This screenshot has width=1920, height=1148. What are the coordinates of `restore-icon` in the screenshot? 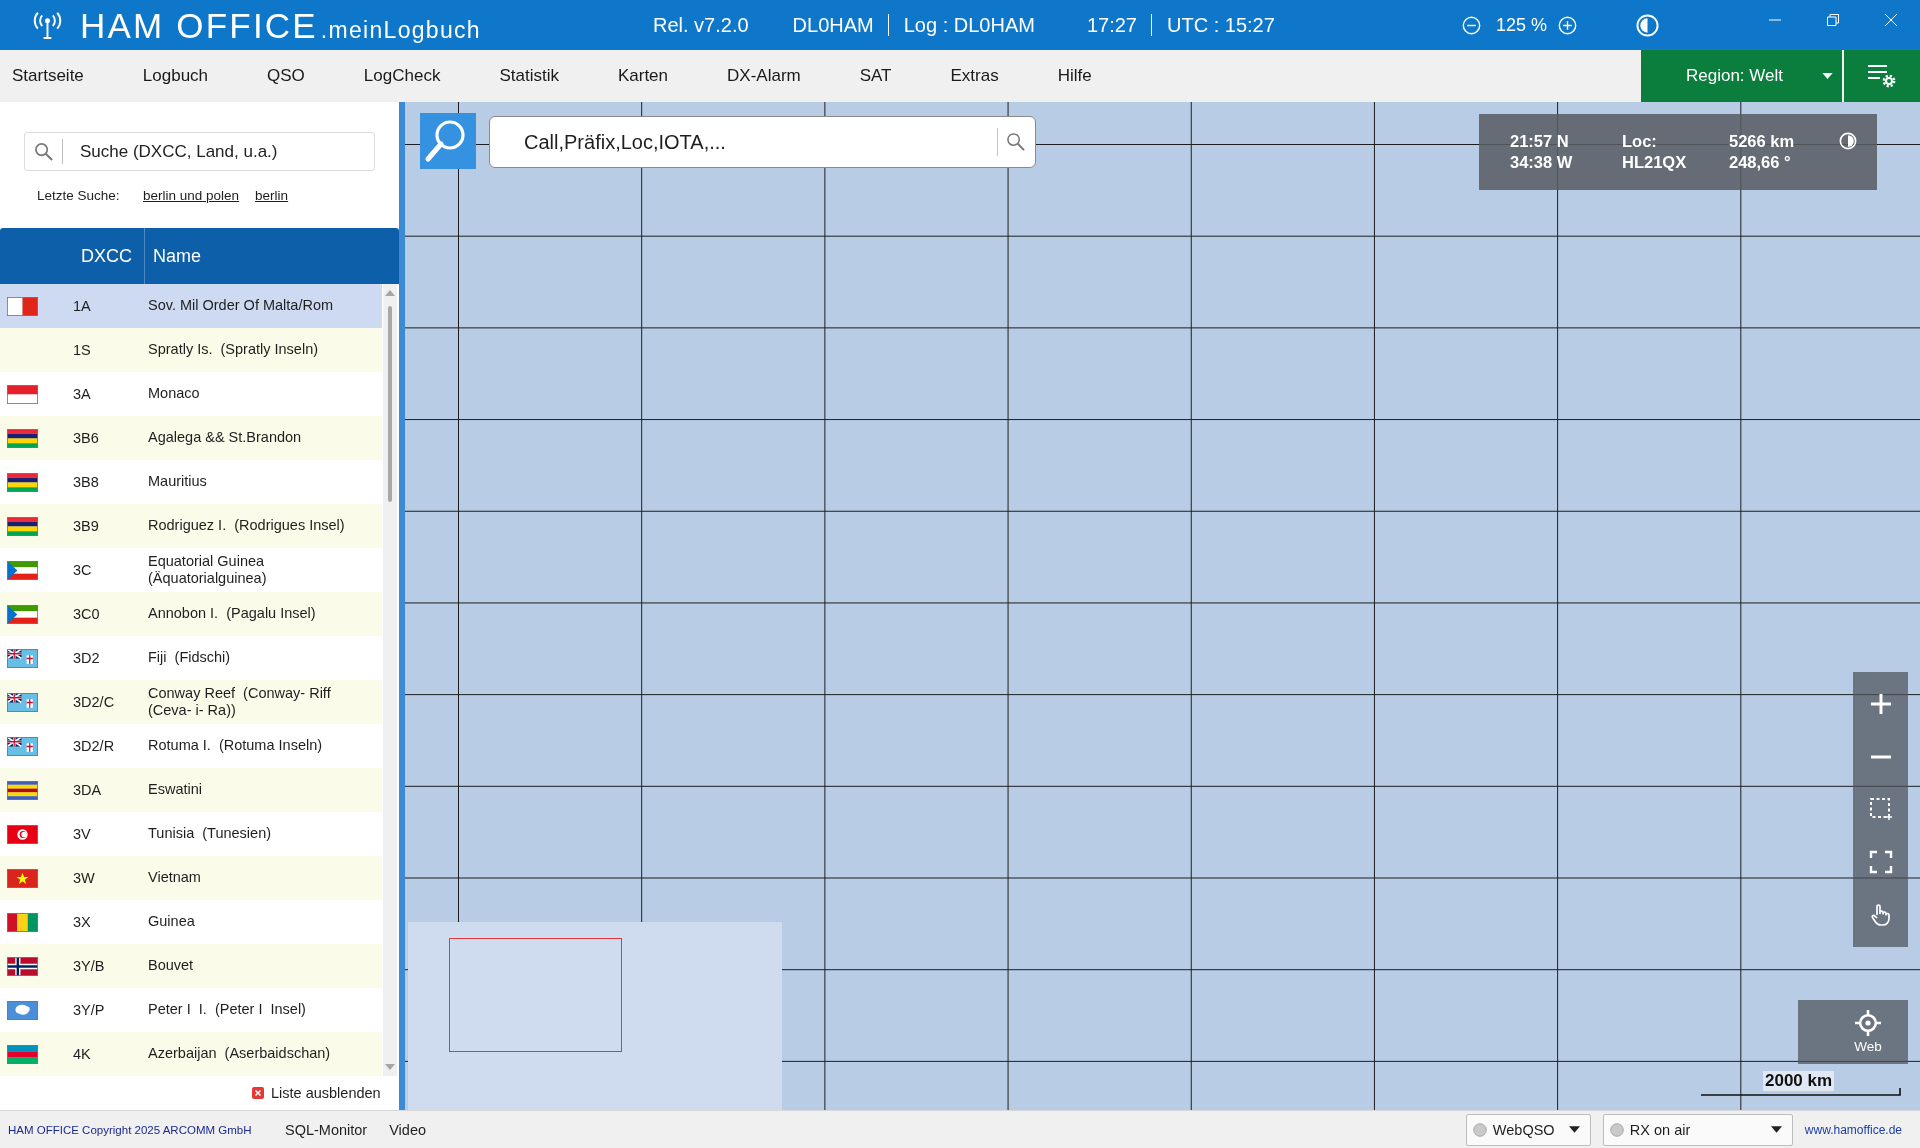 It's located at (1833, 20).